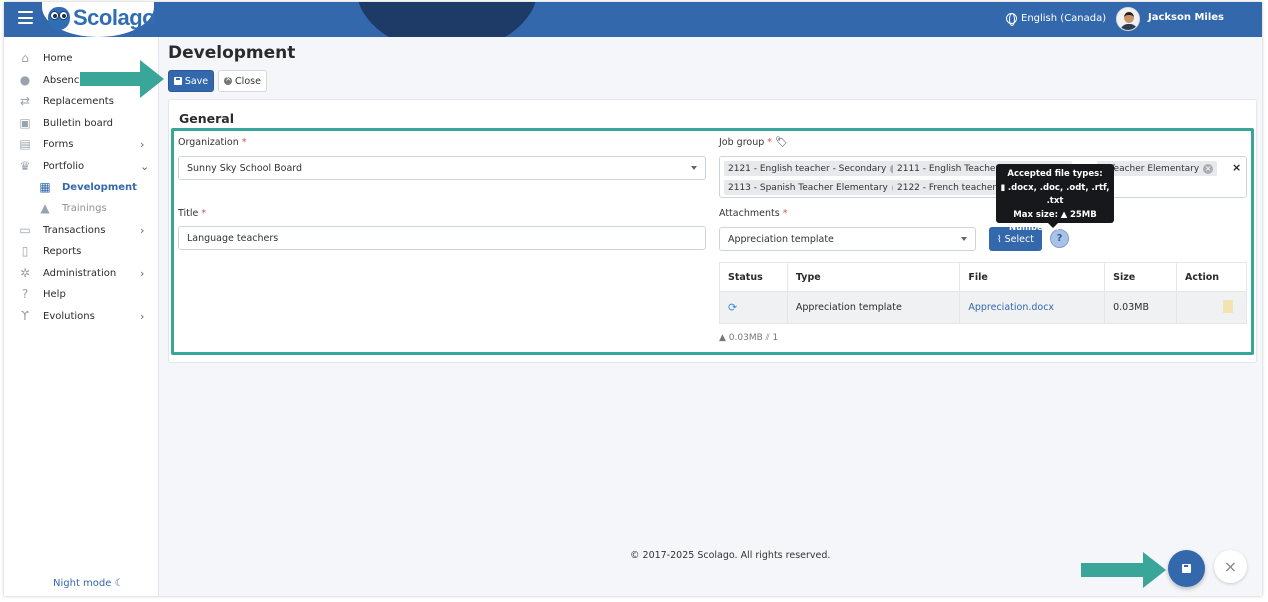  I want to click on title-value: Language teachers, so click(233, 238).